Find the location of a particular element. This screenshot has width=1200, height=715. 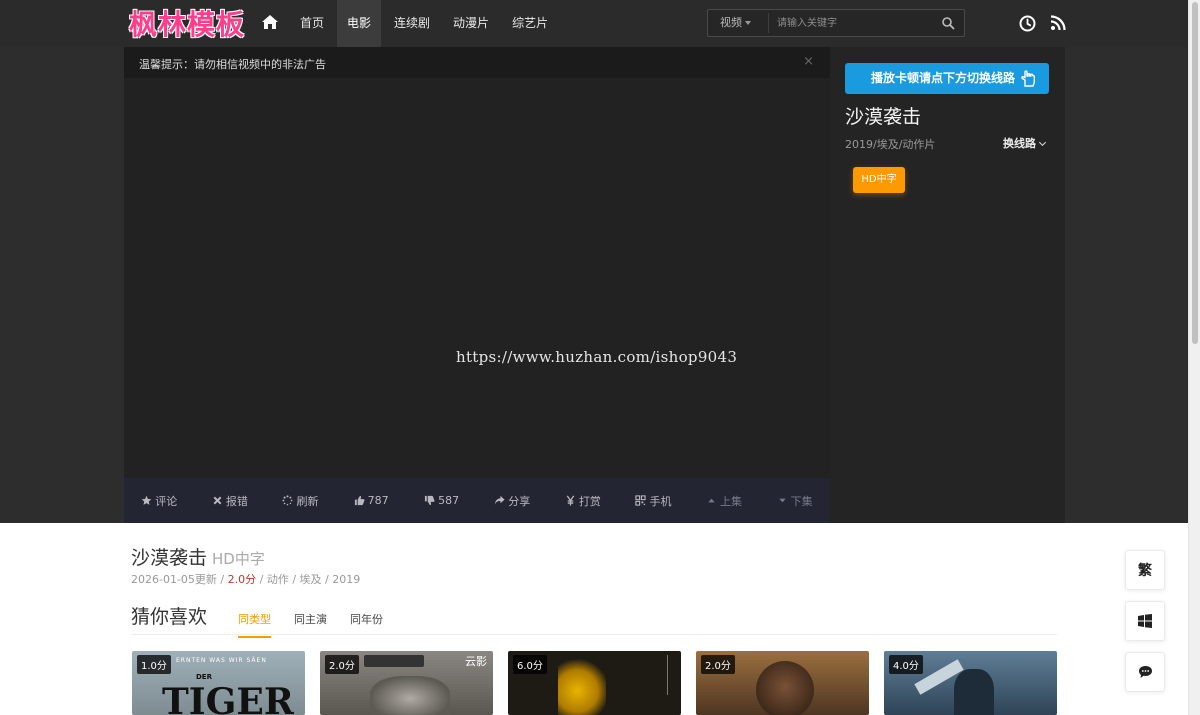

dislike-button: 587 is located at coordinates (441, 500).